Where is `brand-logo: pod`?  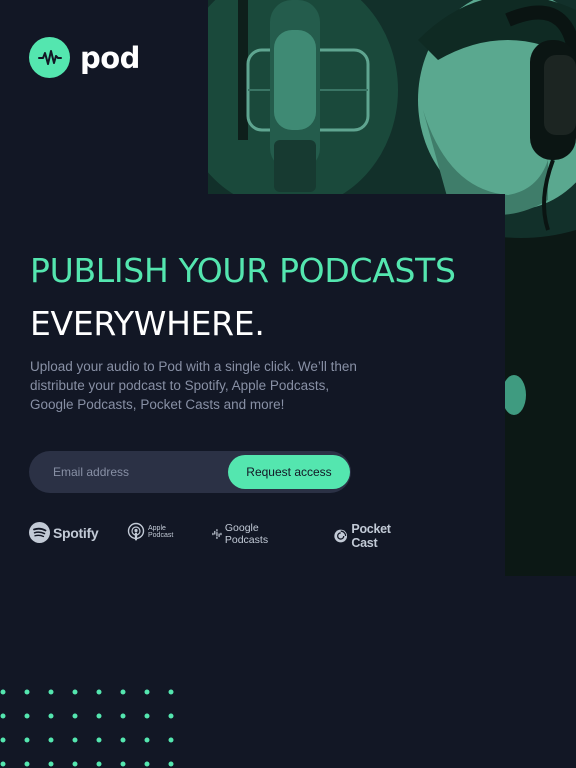 brand-logo: pod is located at coordinates (84, 57).